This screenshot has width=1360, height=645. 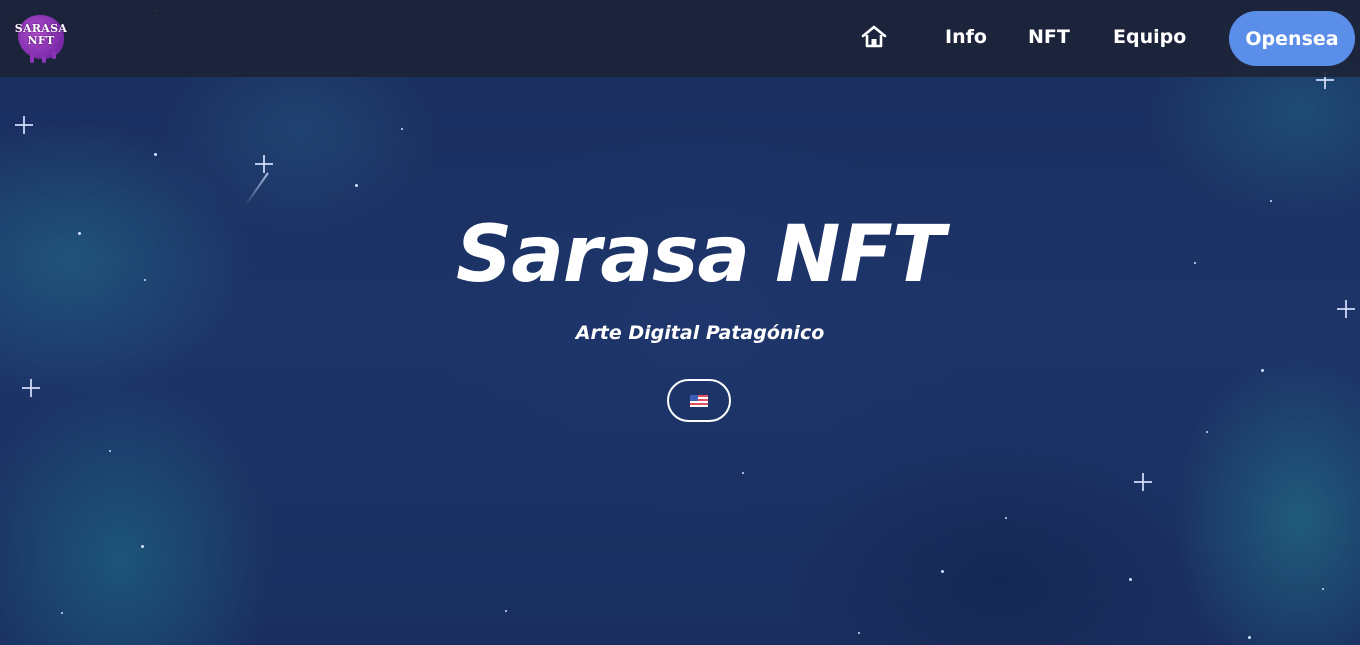 What do you see at coordinates (1049, 37) in the screenshot?
I see `nav-link-nft: NFT` at bounding box center [1049, 37].